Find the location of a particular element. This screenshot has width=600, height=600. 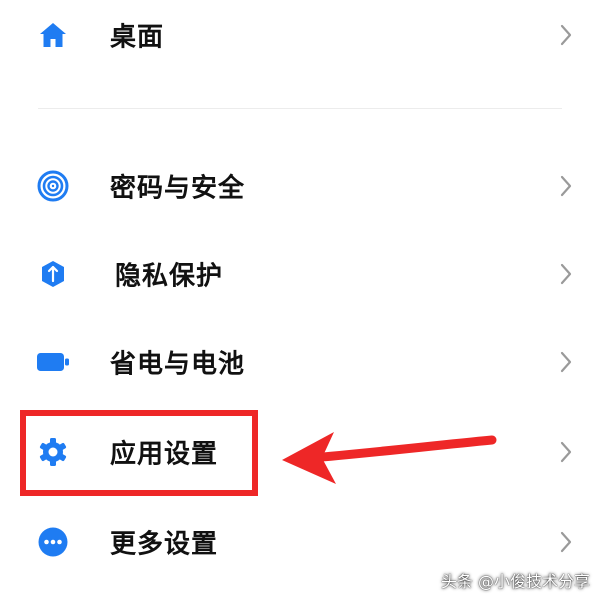

battery-icon is located at coordinates (53, 362).